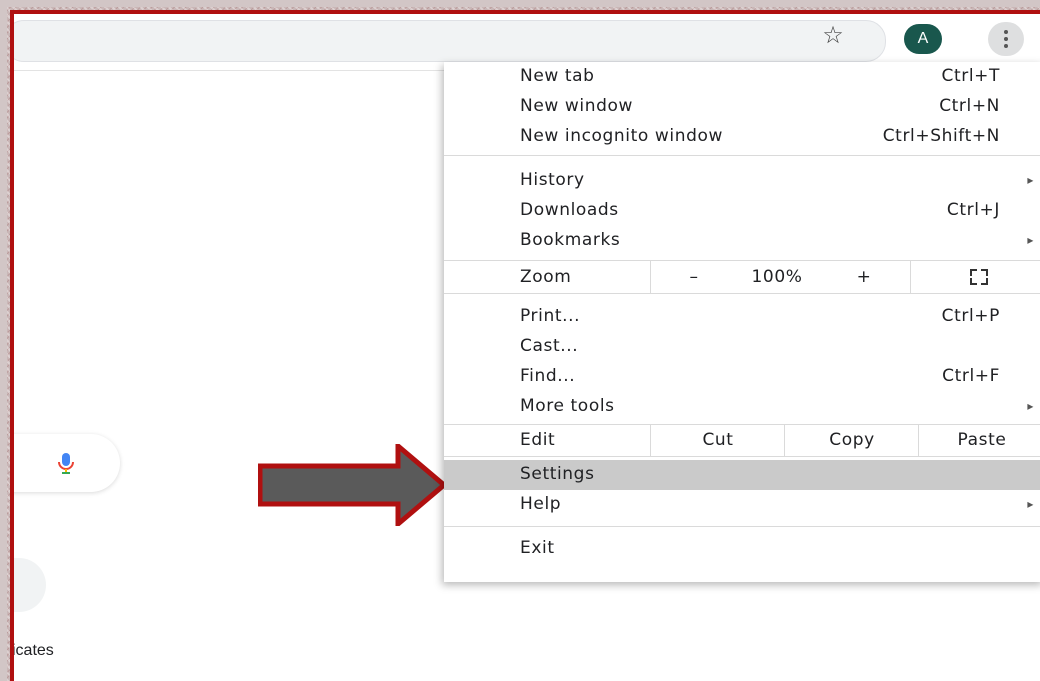 This screenshot has width=1040, height=681. Describe the element at coordinates (537, 548) in the screenshot. I see `menu-item-label: Exit` at that location.